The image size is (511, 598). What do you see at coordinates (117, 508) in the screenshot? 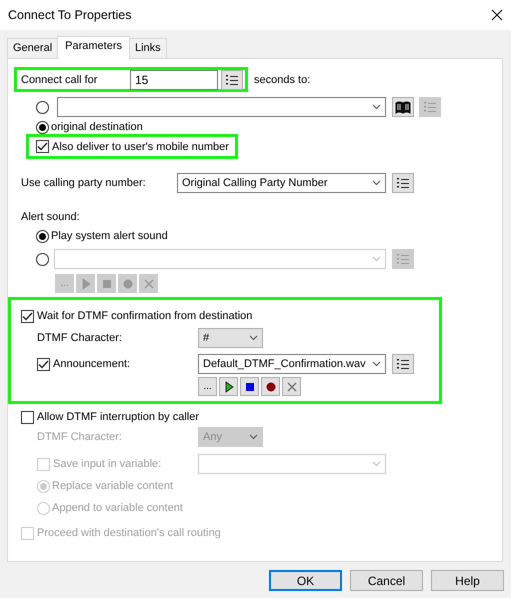
I see `option-label: Append to variable content` at bounding box center [117, 508].